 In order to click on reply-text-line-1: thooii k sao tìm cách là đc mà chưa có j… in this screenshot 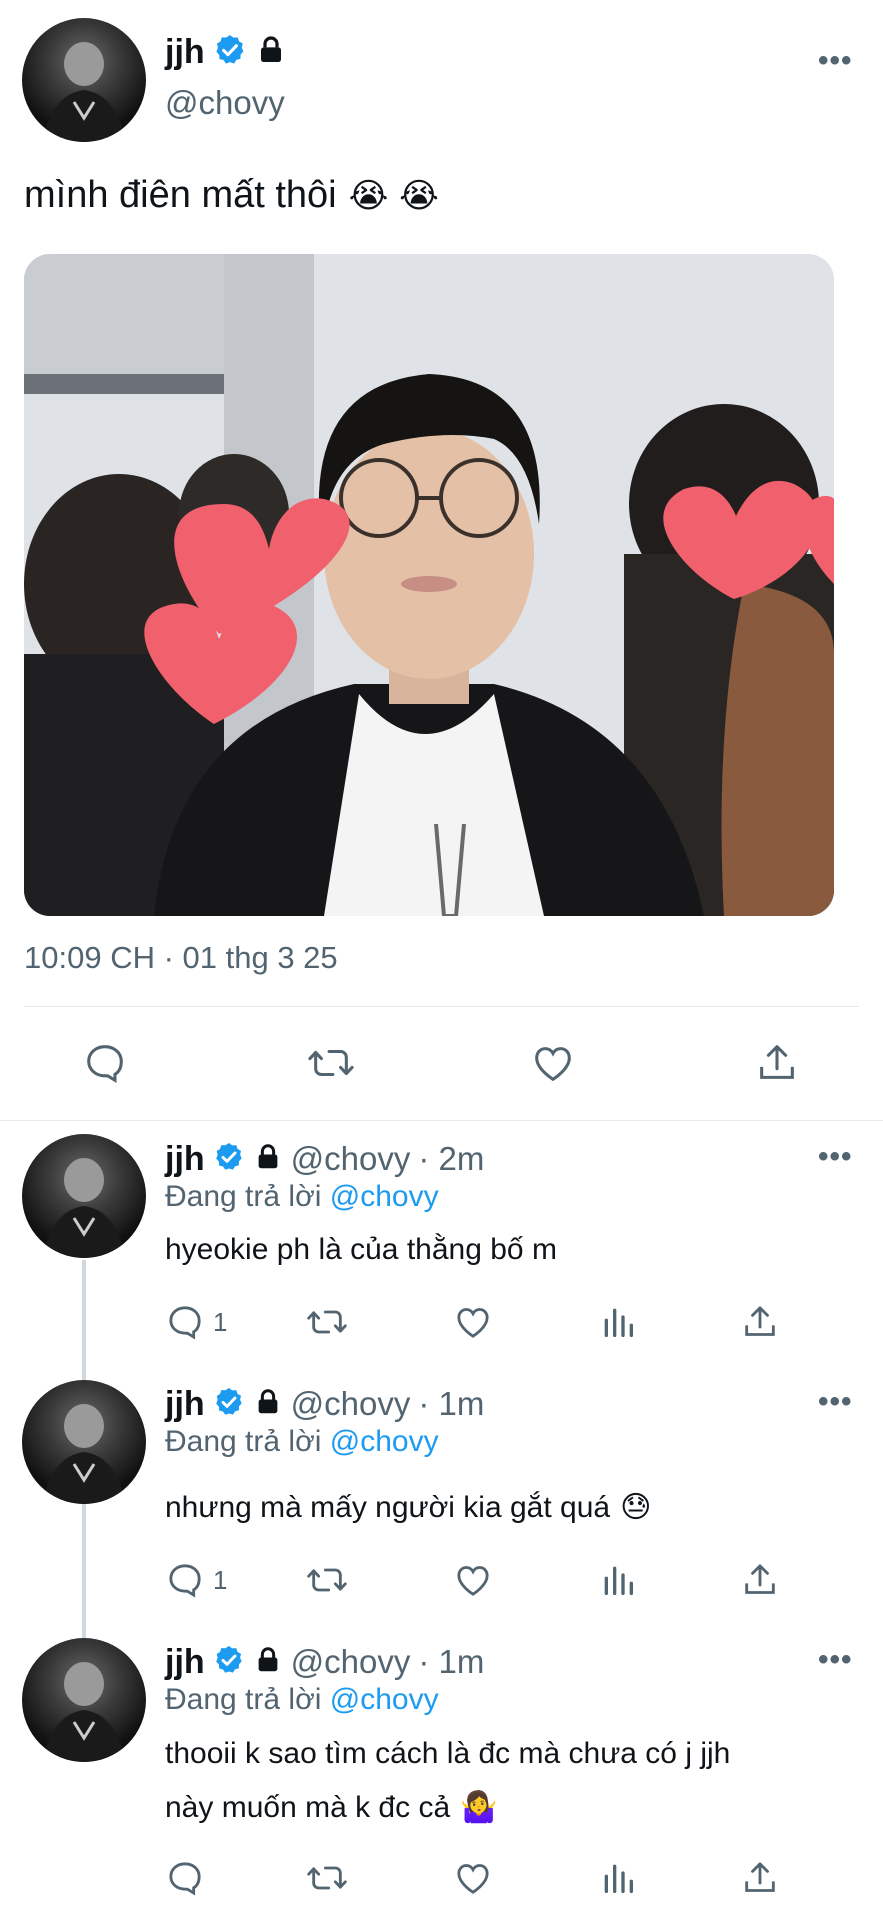, I will do `click(448, 1753)`.